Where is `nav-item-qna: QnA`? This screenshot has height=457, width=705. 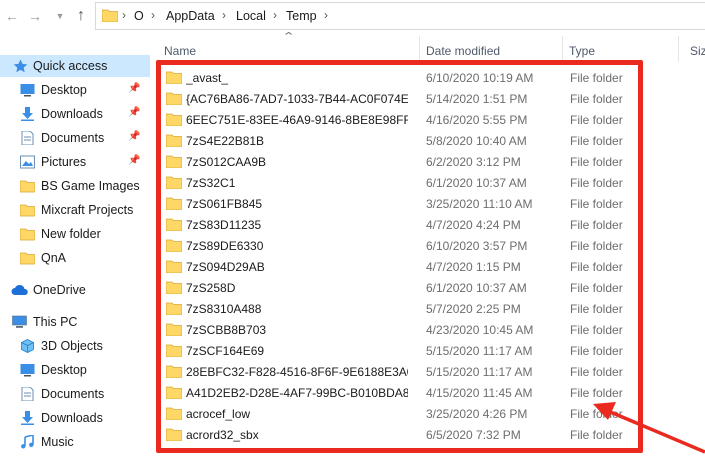 nav-item-qna: QnA is located at coordinates (75, 258).